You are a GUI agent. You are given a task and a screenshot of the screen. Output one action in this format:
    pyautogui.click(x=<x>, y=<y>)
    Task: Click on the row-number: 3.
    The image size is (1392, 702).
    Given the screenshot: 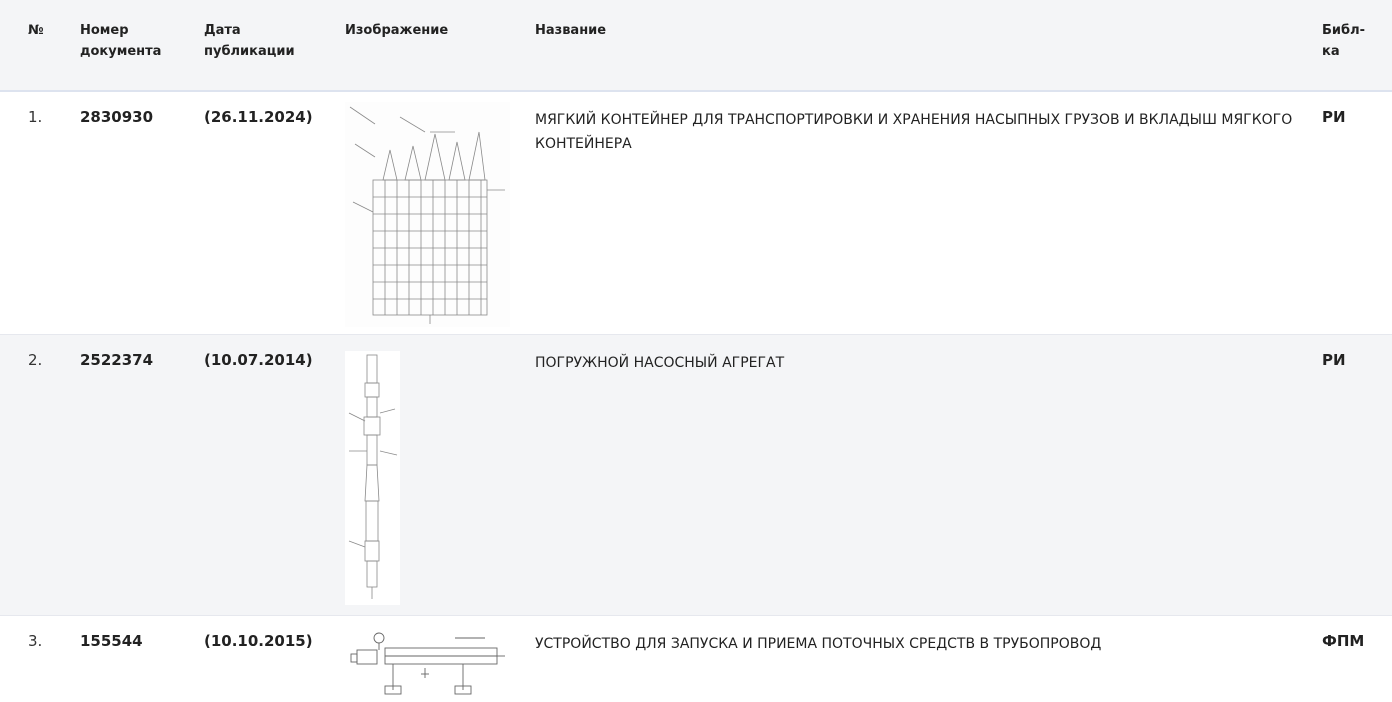 What is the action you would take?
    pyautogui.click(x=35, y=641)
    